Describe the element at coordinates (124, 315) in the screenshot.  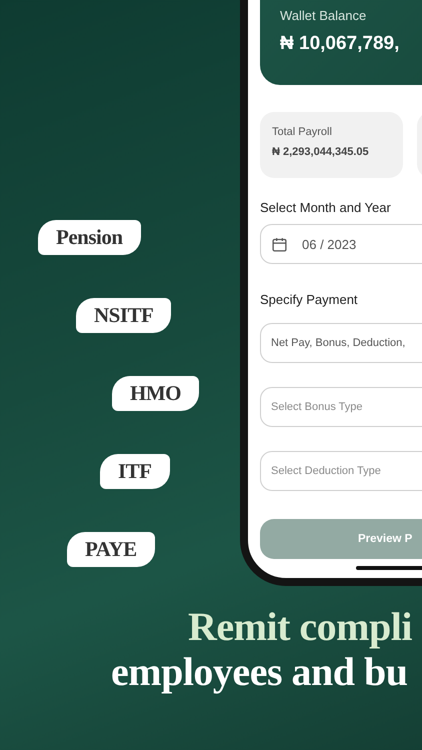
I see `tag-label: NSITF` at that location.